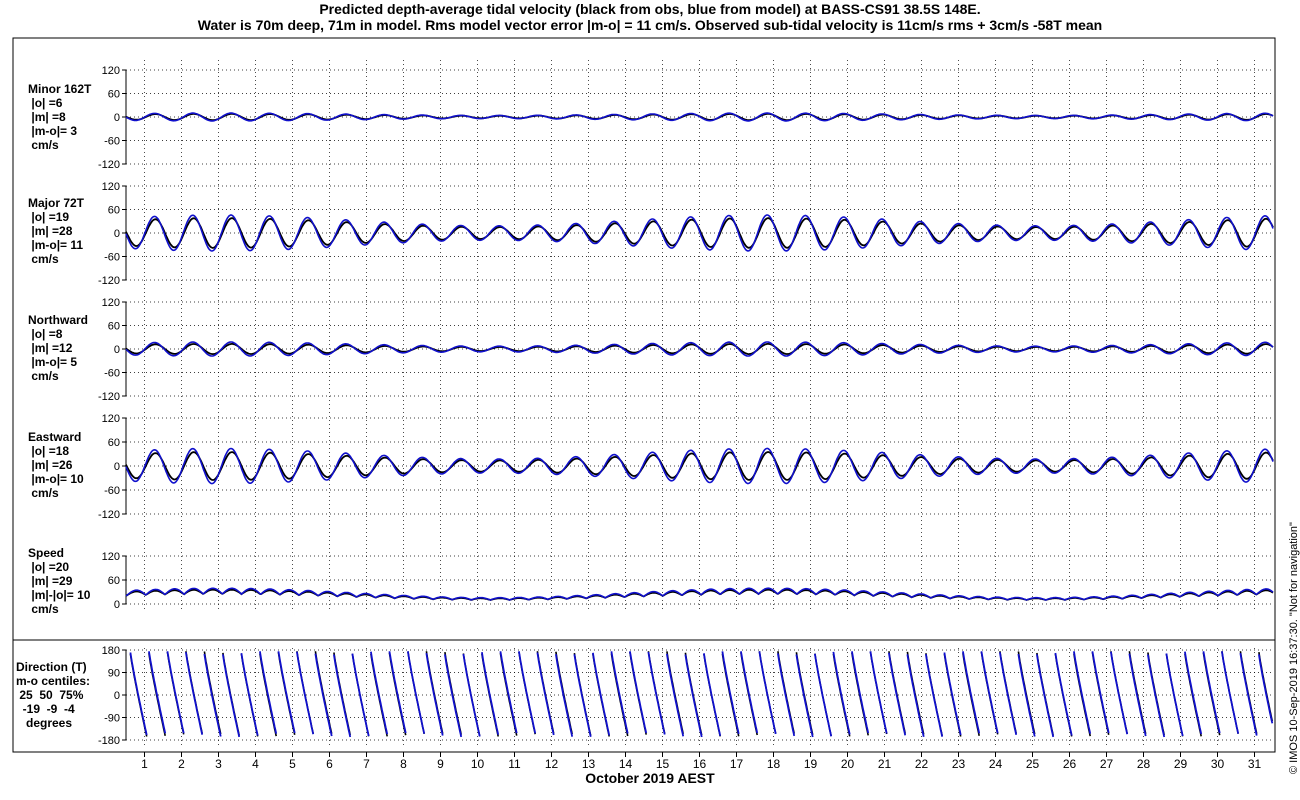  I want to click on series-model-east, so click(699, 466).